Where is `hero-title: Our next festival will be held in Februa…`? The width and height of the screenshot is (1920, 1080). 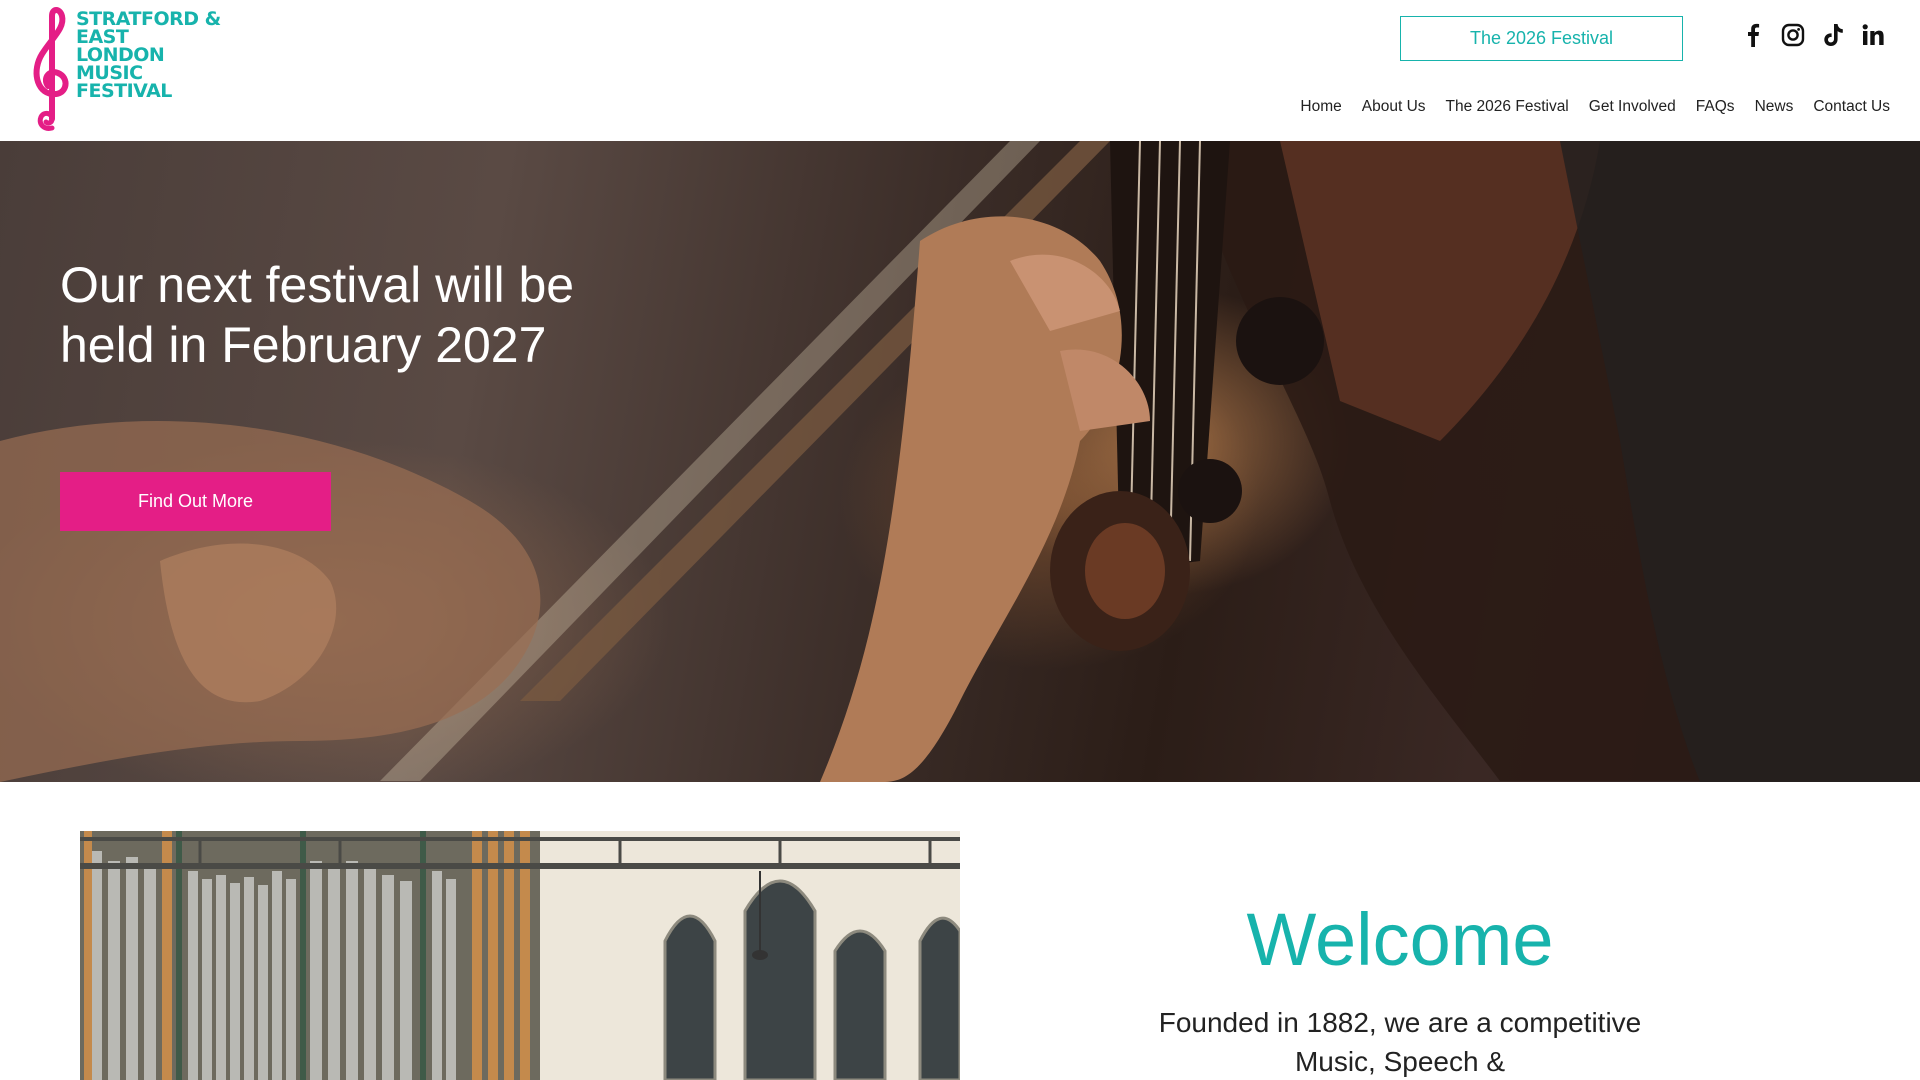 hero-title: Our next festival will be held in Februa… is located at coordinates (317, 315).